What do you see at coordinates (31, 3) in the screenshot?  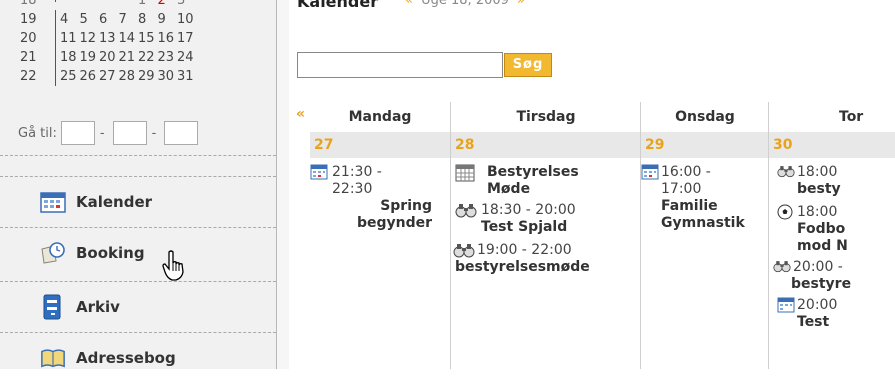 I see `week-number: 18` at bounding box center [31, 3].